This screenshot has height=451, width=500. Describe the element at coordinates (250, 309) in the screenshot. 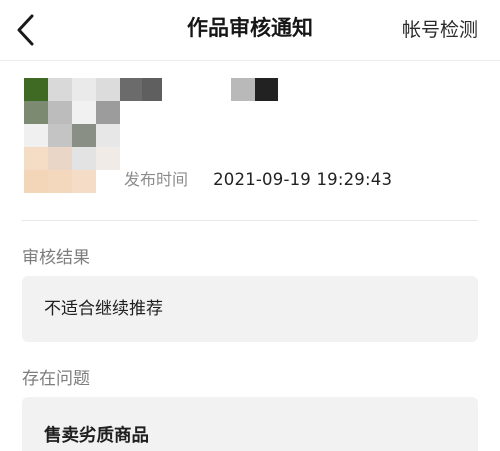

I see `review-result-card: 不适合继续推荐` at that location.